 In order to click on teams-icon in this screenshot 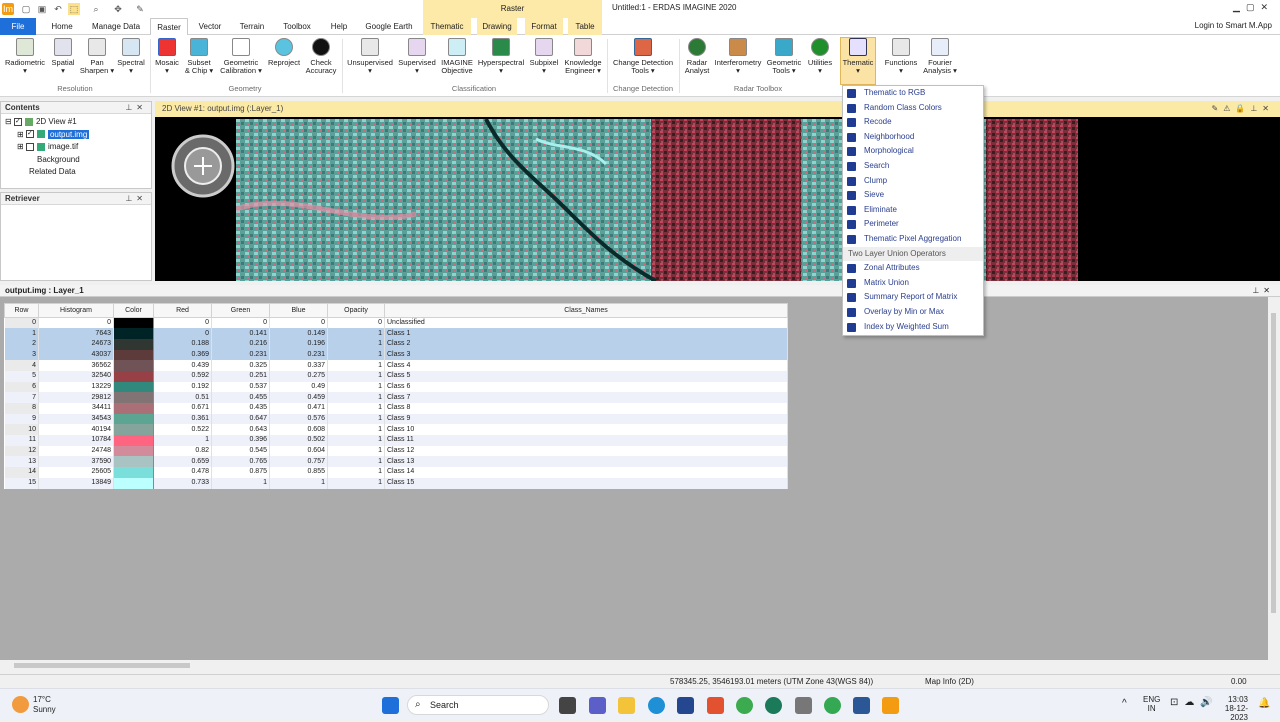, I will do `click(597, 705)`.